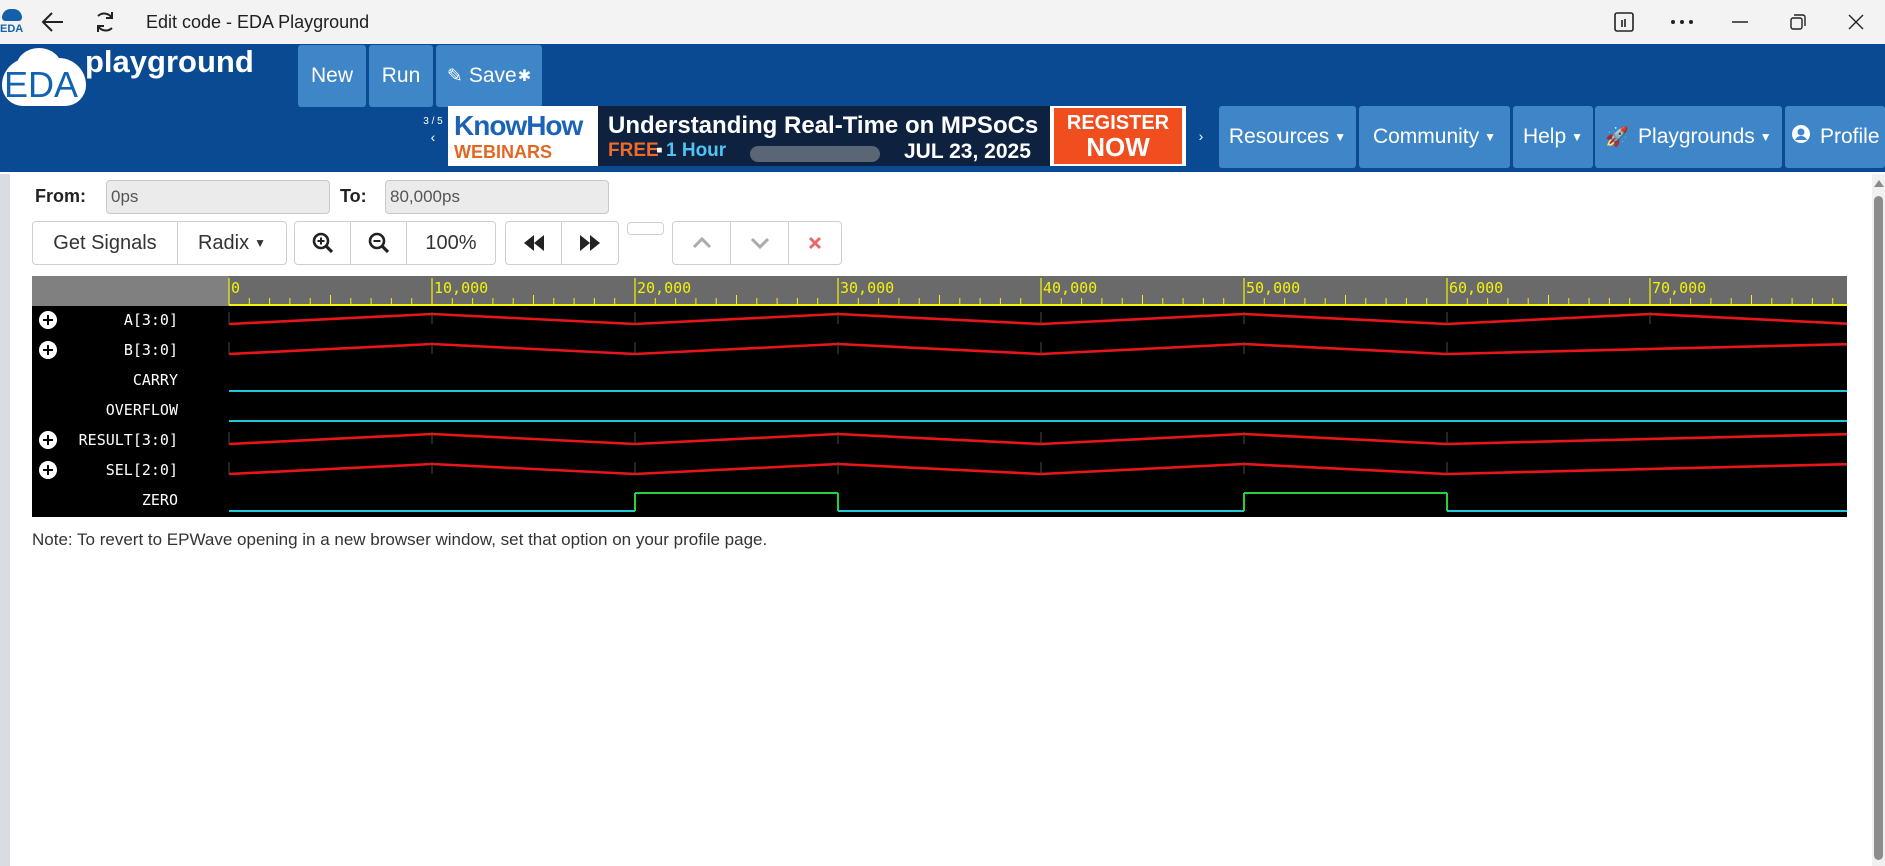 The image size is (1885, 866). I want to click on zoom-out-button, so click(379, 243).